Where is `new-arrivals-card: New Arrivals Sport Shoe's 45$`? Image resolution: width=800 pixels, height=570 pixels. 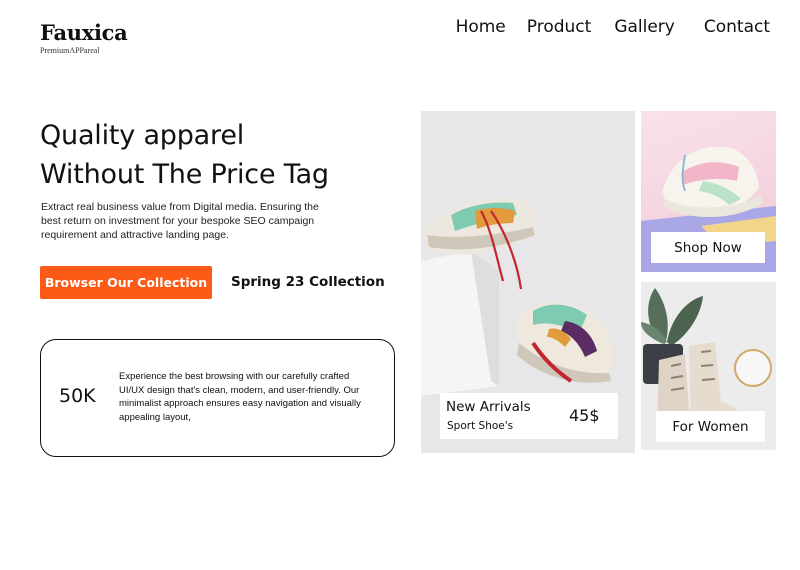 new-arrivals-card: New Arrivals Sport Shoe's 45$ is located at coordinates (529, 416).